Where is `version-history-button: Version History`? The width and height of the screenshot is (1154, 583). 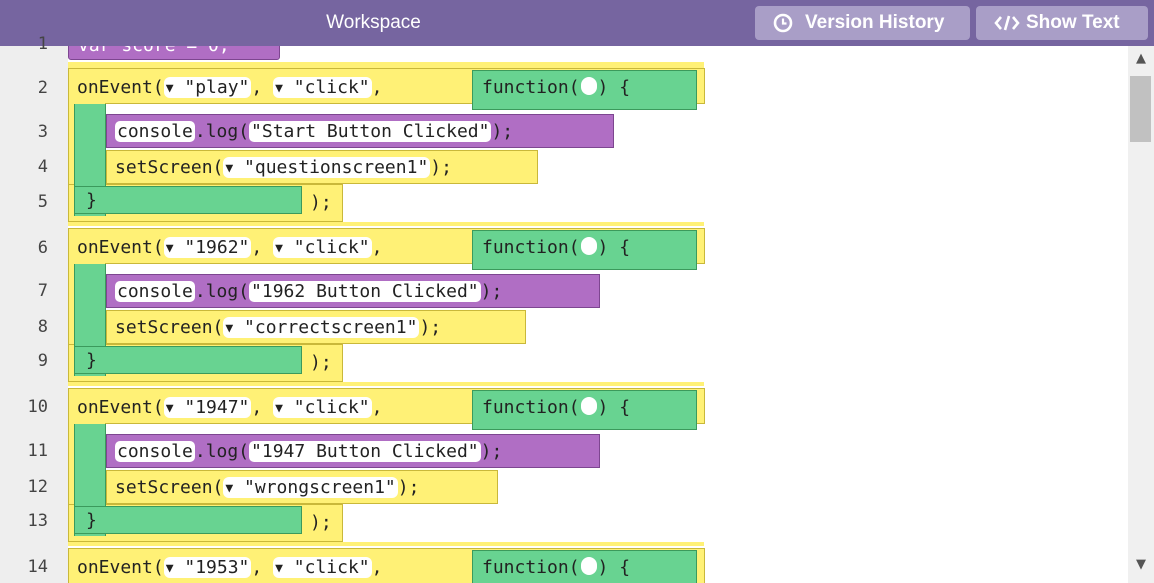
version-history-button: Version History is located at coordinates (862, 23).